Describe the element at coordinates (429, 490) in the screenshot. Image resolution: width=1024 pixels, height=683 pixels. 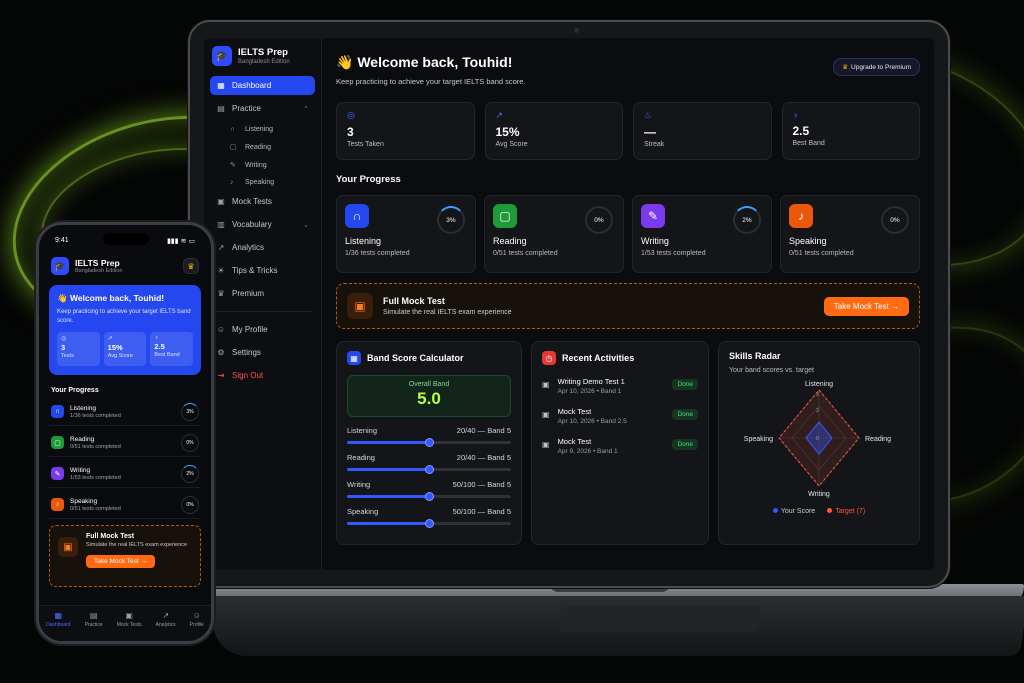
I see `slider-writing: Writing 50/100 — Band 5` at that location.